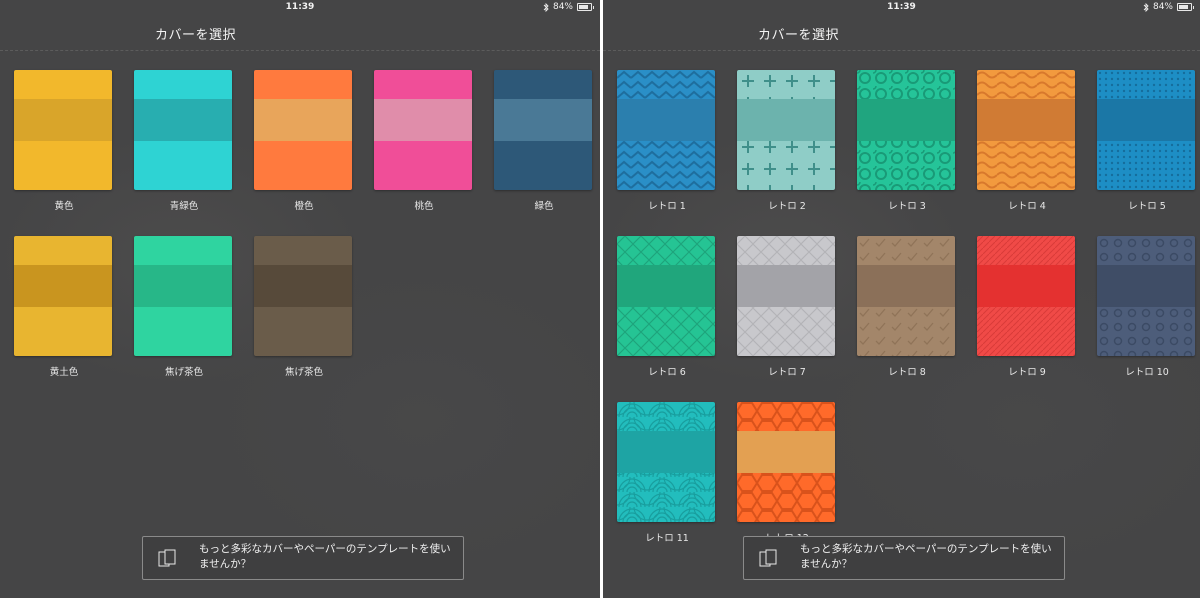 Image resolution: width=1200 pixels, height=598 pixels. What do you see at coordinates (1147, 206) in the screenshot?
I see `cover-label: レトロ 5` at bounding box center [1147, 206].